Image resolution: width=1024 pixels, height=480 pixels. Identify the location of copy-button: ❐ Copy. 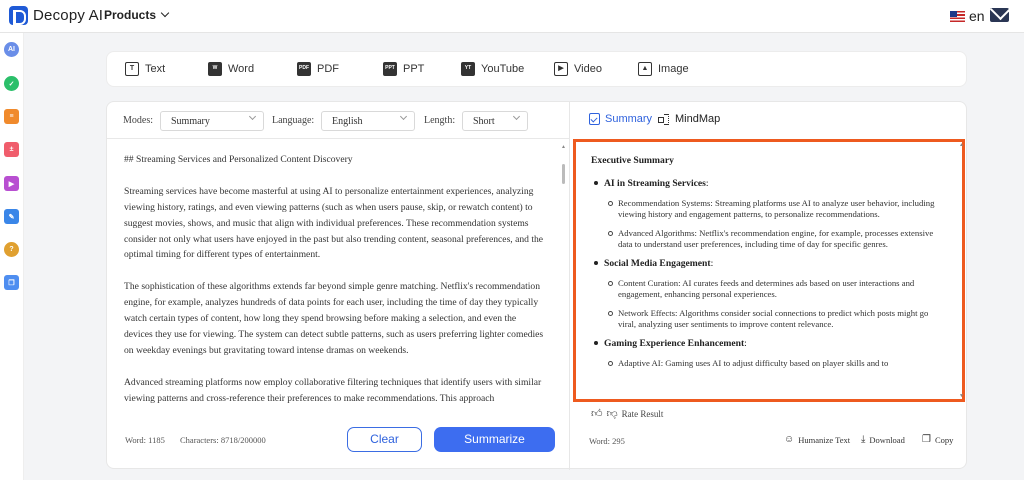
(937, 439).